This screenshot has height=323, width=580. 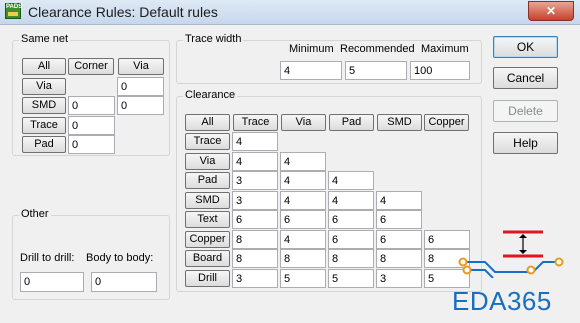 I want to click on delete-button: Delete, so click(x=525, y=111).